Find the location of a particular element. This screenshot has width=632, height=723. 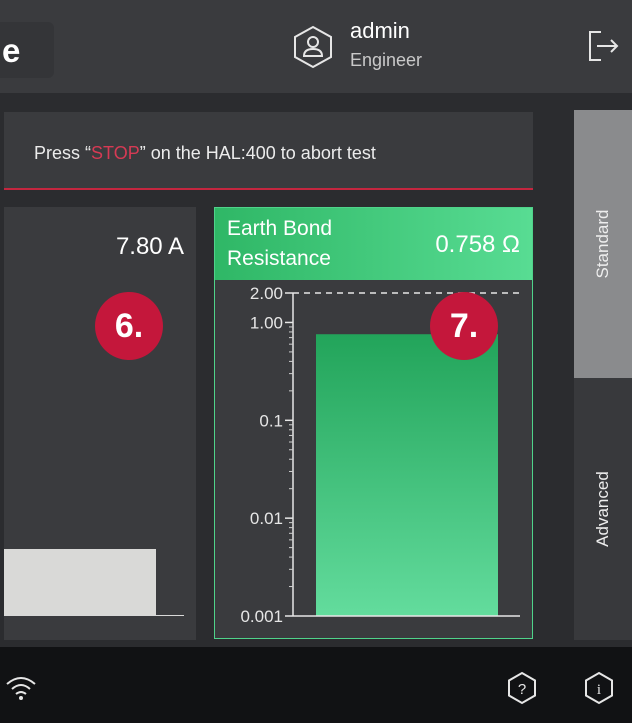

earth-bond-bar is located at coordinates (407, 475).